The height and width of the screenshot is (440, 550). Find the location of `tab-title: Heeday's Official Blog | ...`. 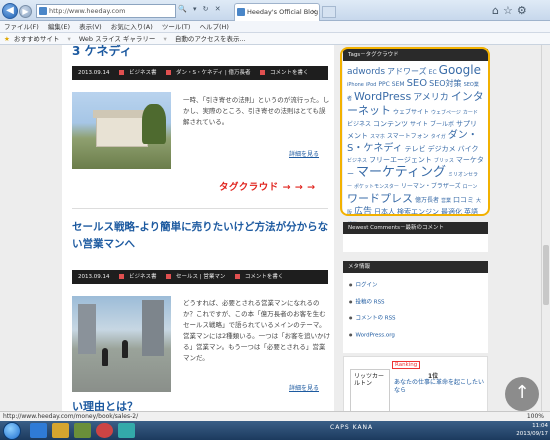

tab-title: Heeday's Official Blog | ... is located at coordinates (283, 12).